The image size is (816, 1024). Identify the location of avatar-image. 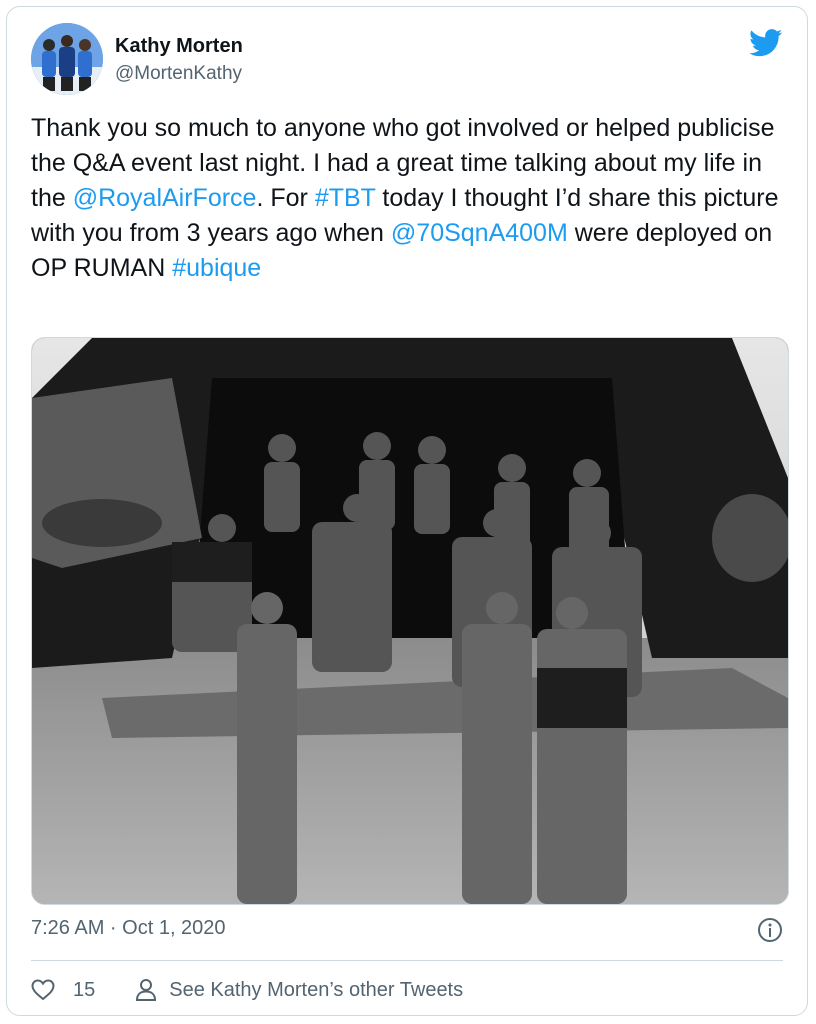
(67, 59).